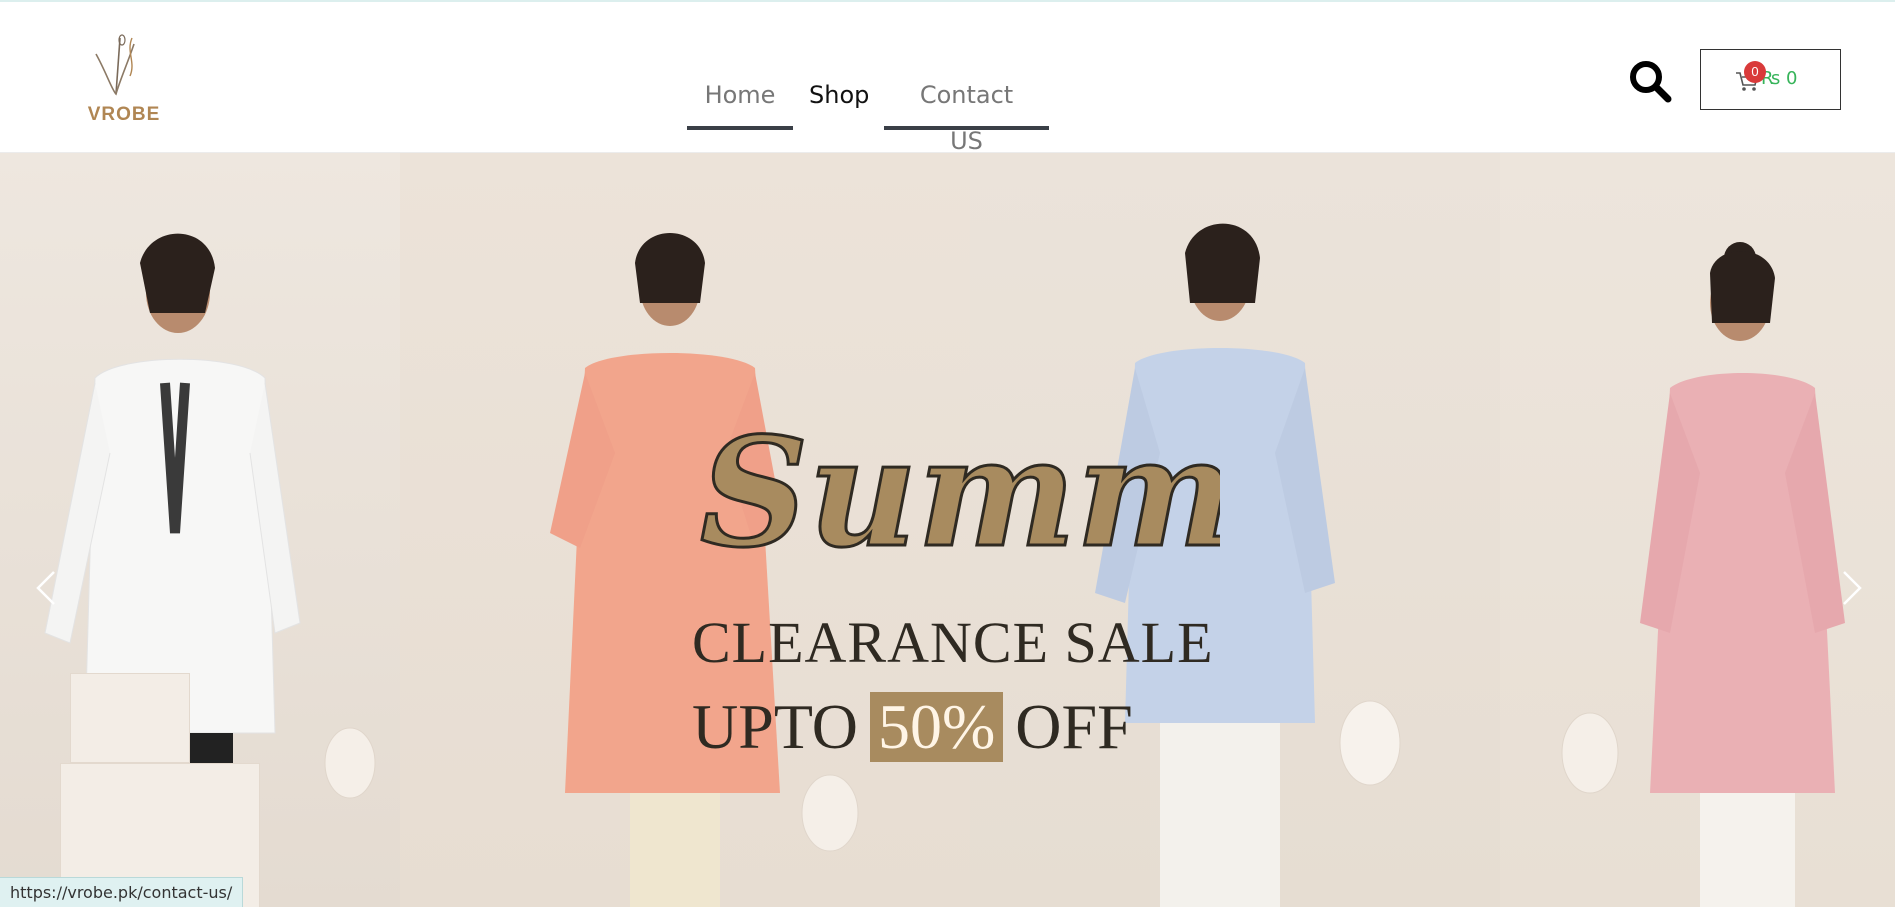 The image size is (1895, 907). I want to click on cart-button: ₨ 0 0, so click(1770, 79).